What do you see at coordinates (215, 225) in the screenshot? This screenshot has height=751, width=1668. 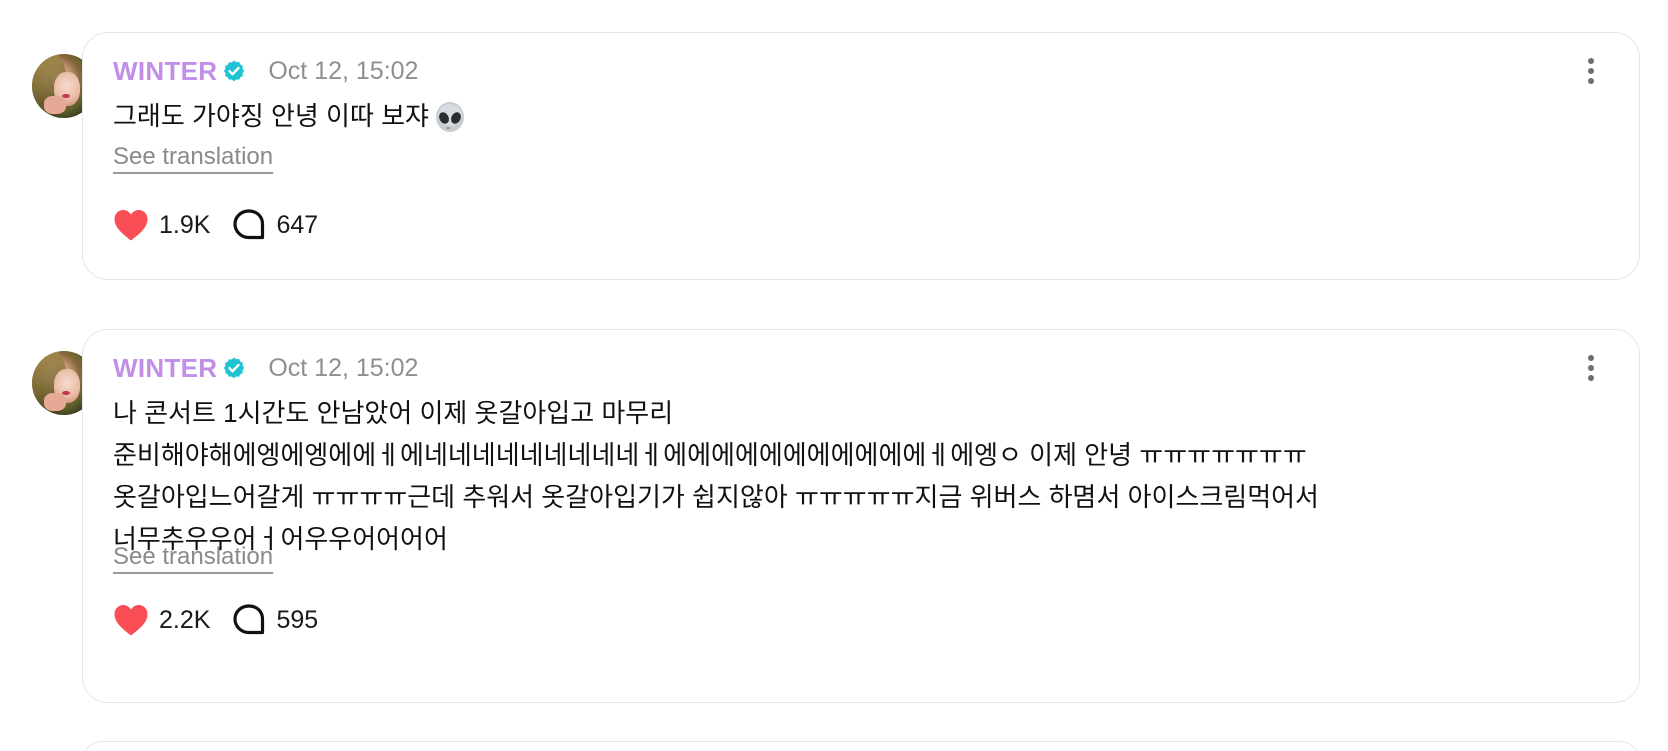 I see `post-actions: 1.9K 647` at bounding box center [215, 225].